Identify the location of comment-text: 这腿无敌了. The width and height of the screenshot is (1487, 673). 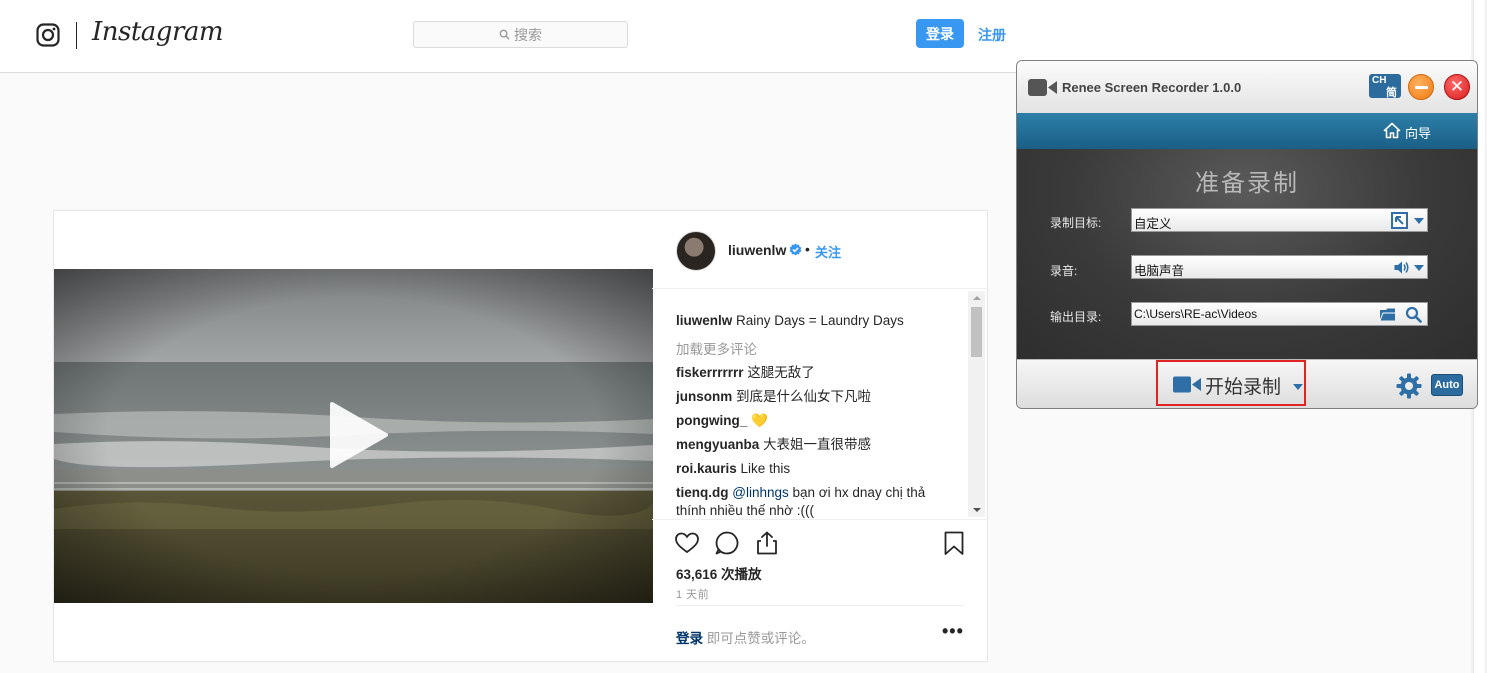
(781, 372).